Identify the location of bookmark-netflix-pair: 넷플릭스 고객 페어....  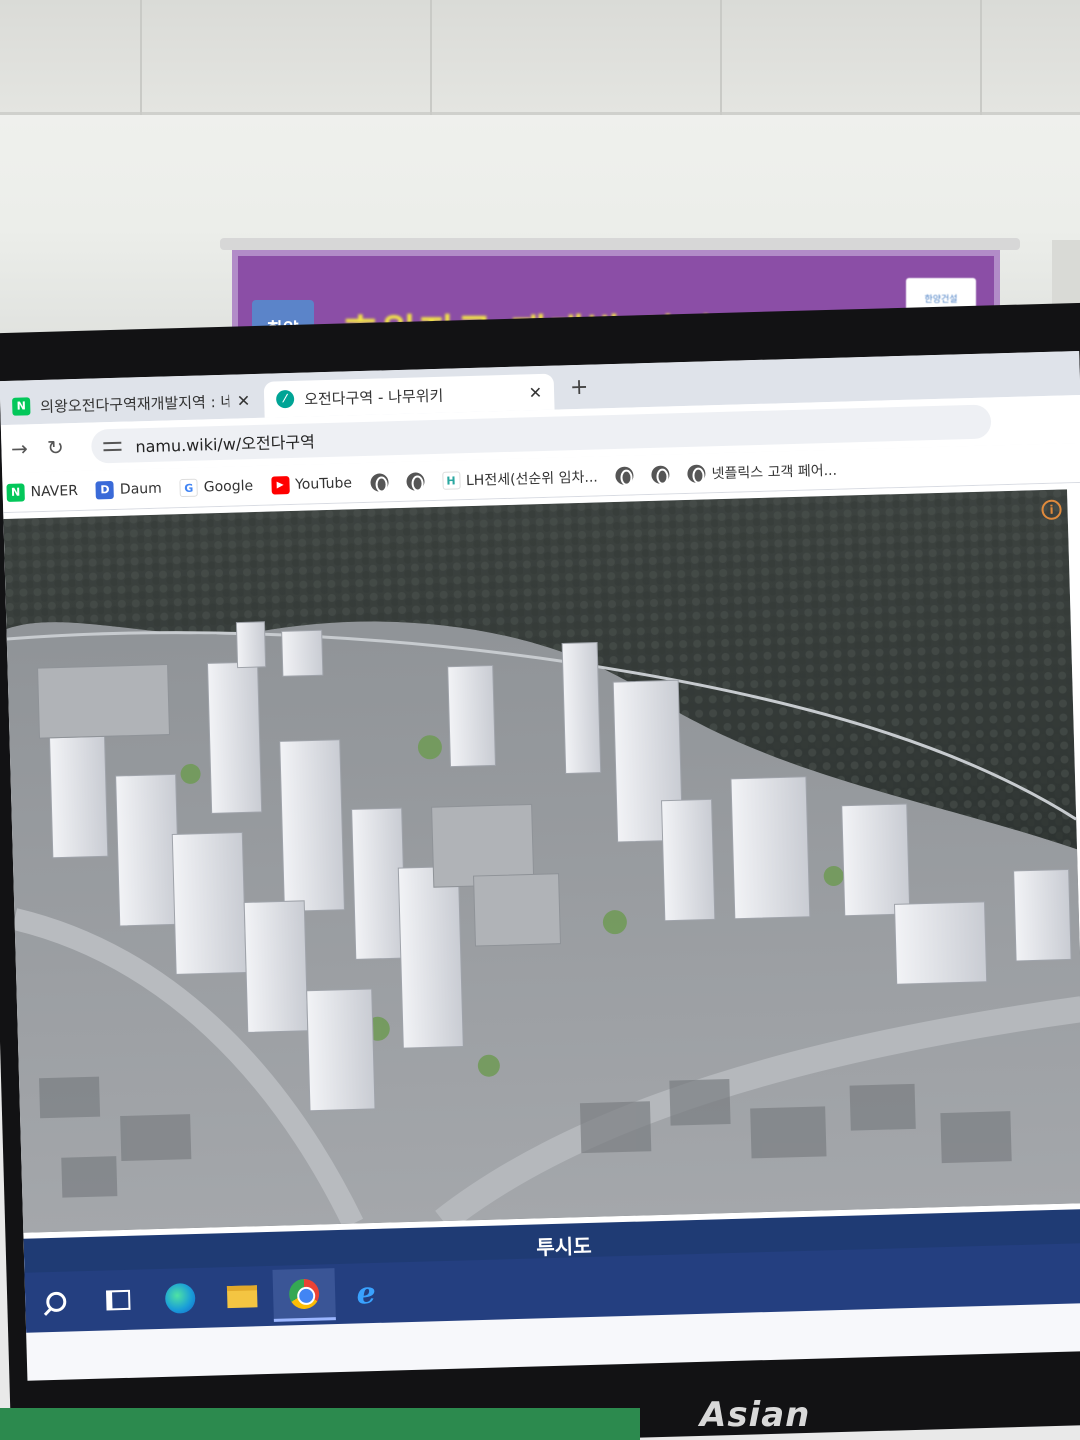
(762, 471).